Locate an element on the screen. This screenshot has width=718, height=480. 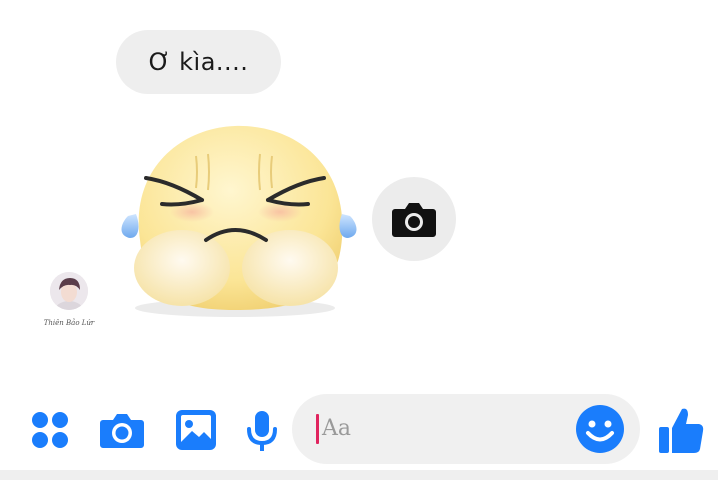
text-cursor is located at coordinates (317, 429).